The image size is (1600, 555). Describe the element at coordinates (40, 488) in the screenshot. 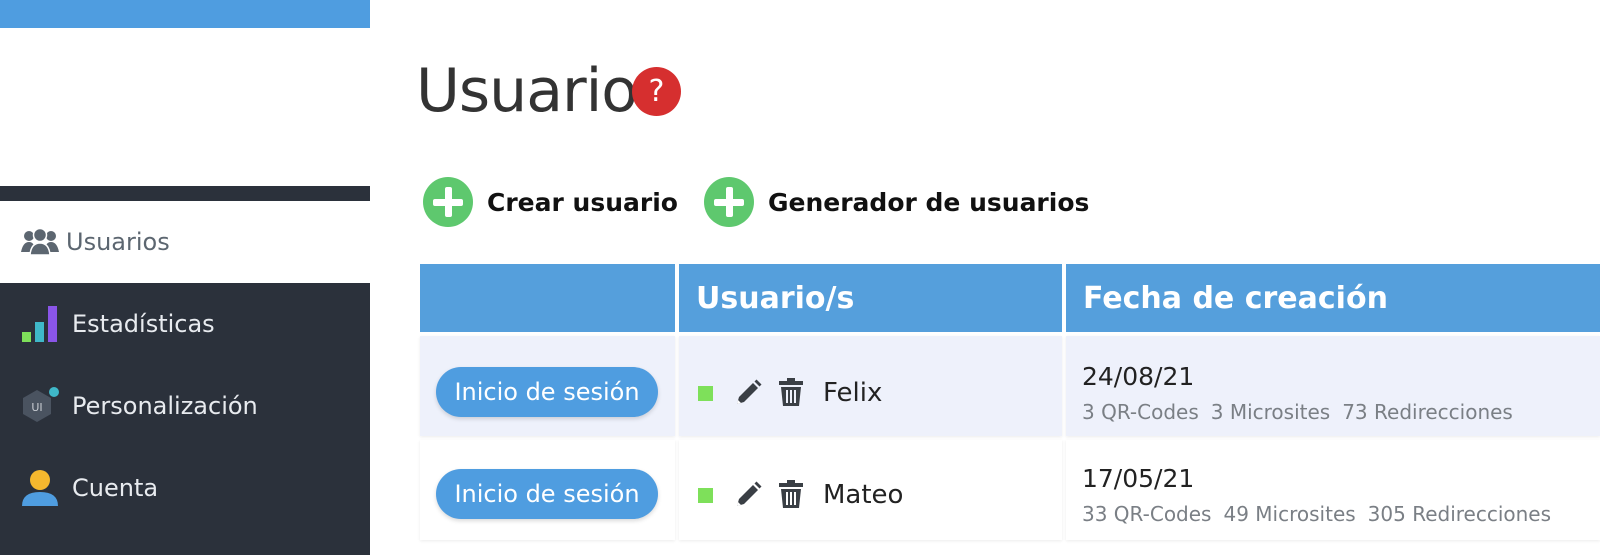

I see `user-icon` at that location.